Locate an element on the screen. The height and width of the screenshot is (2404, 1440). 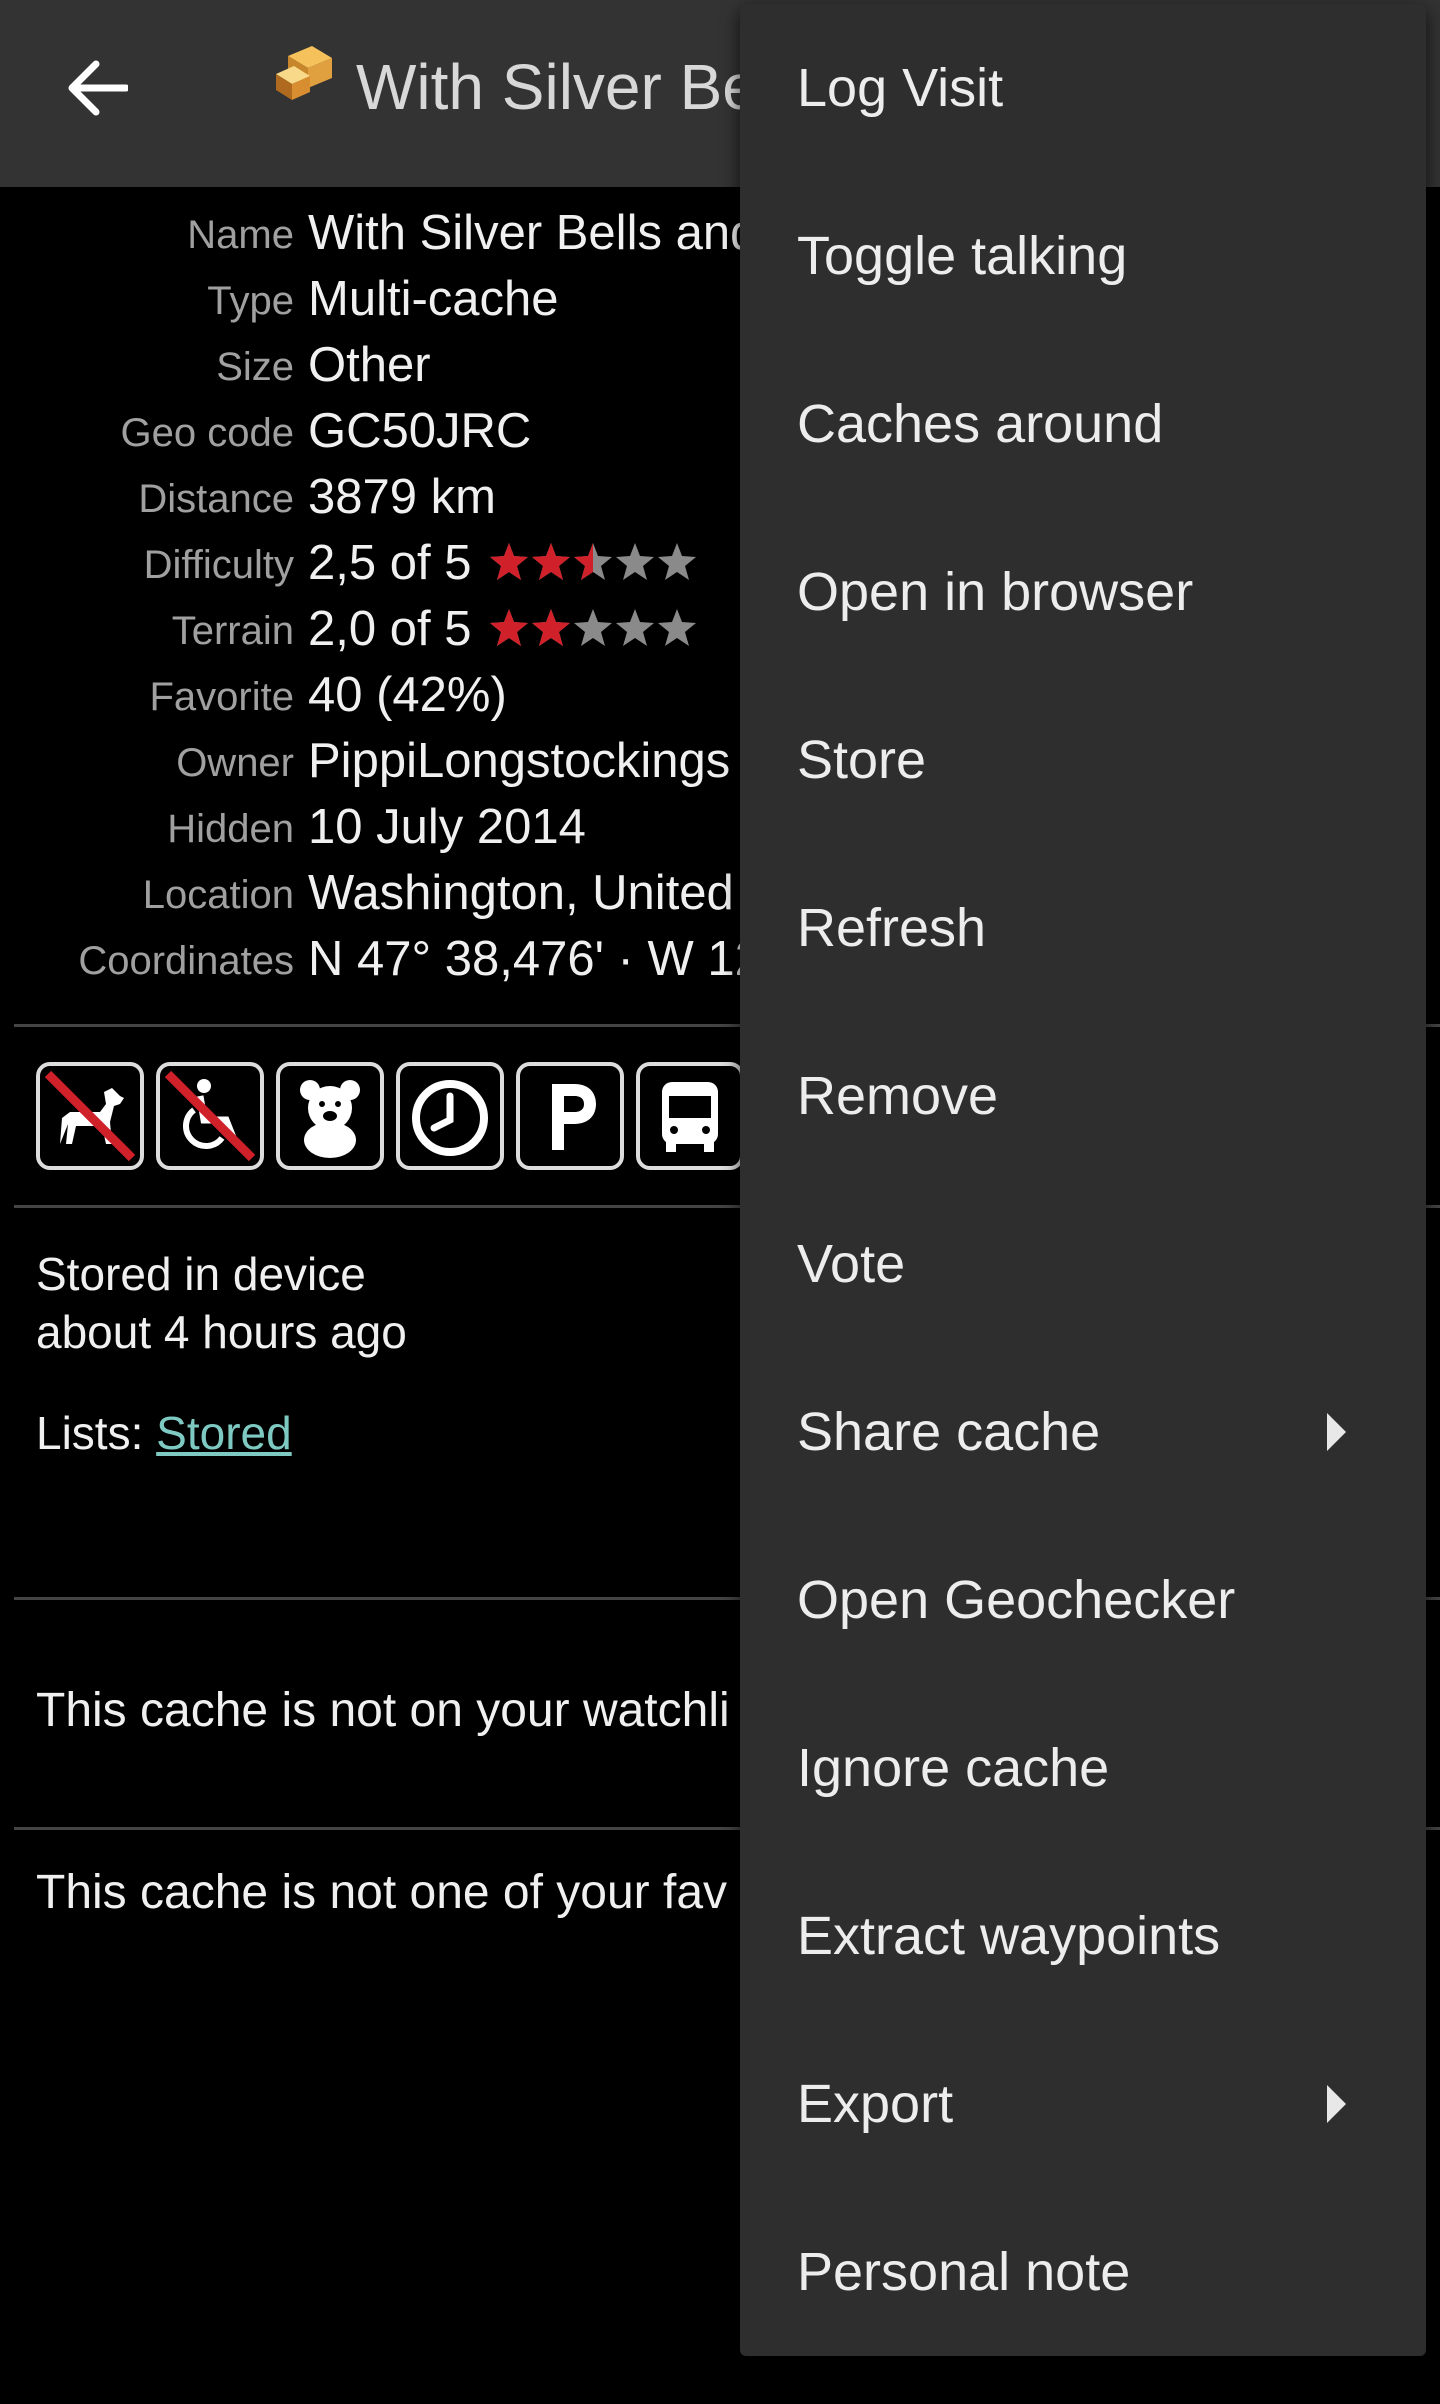
detail-value: N 47° 38,476' · W 12 is located at coordinates (535, 959).